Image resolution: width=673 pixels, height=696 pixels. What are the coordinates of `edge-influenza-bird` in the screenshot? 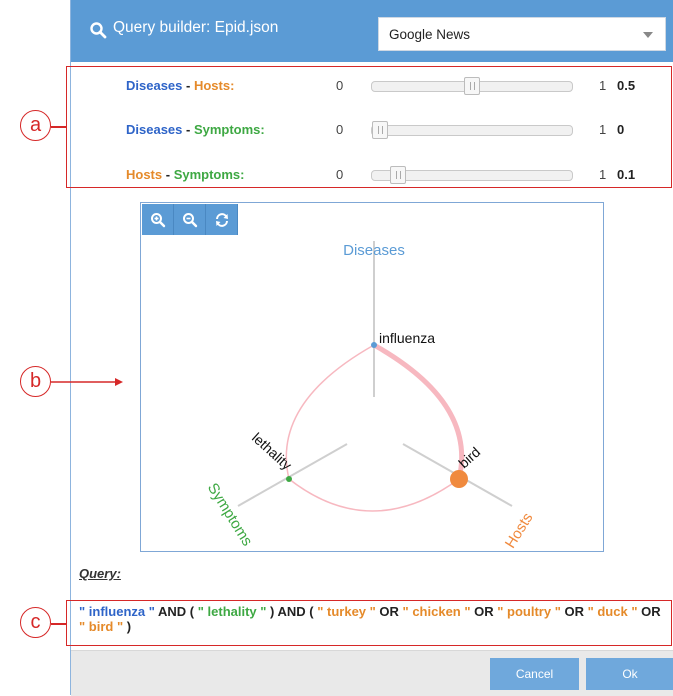 It's located at (418, 411).